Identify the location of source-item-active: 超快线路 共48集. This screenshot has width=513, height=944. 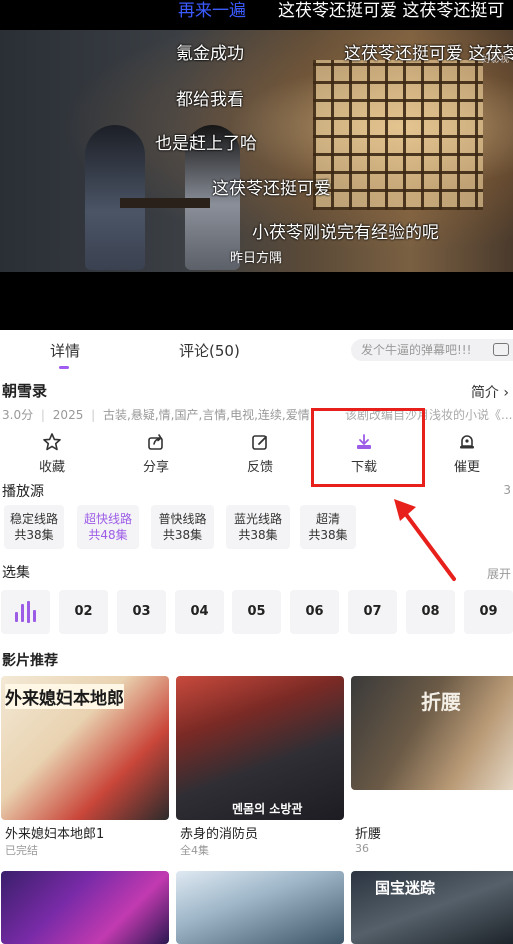
(108, 527).